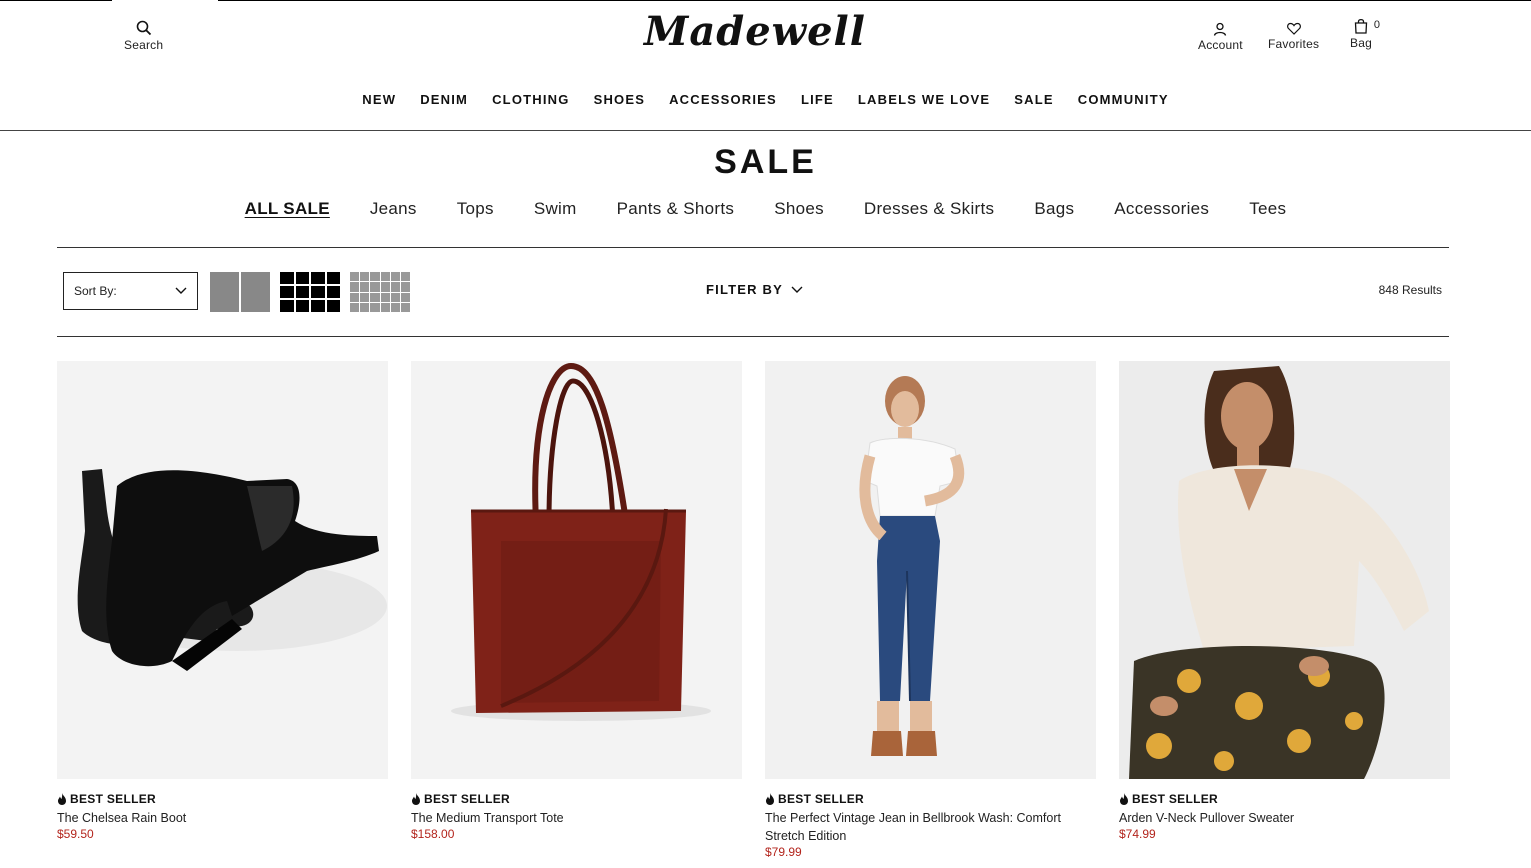  I want to click on toolbar-bottom-divider, so click(753, 336).